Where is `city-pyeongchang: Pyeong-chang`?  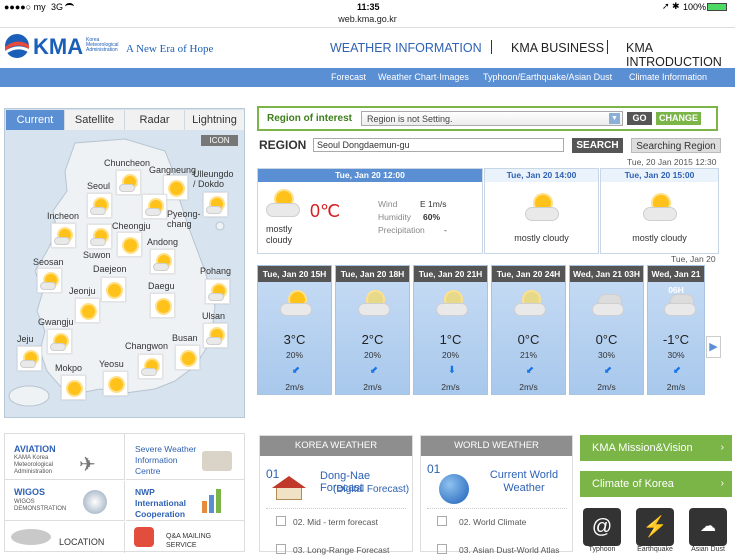 city-pyeongchang: Pyeong-chang is located at coordinates (187, 219).